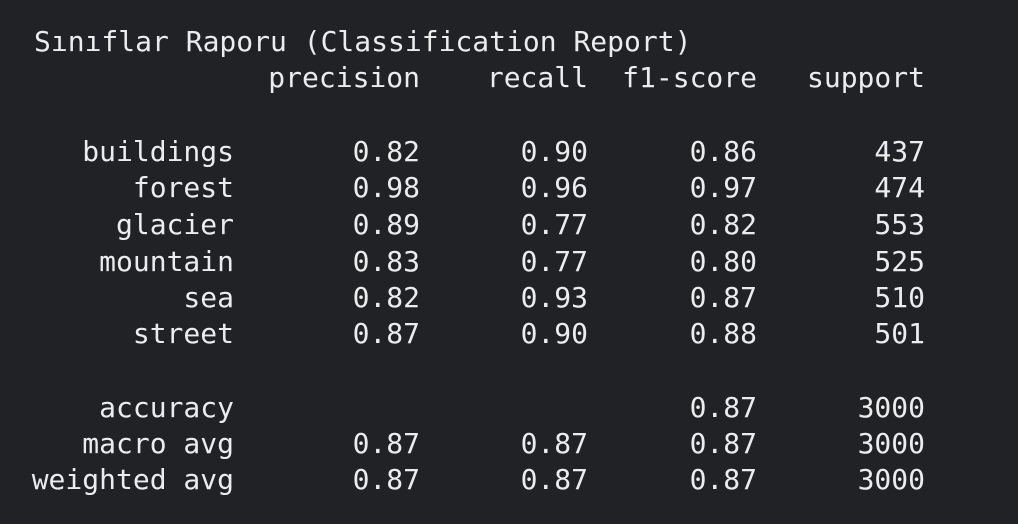  I want to click on row-support: 510, so click(899, 297).